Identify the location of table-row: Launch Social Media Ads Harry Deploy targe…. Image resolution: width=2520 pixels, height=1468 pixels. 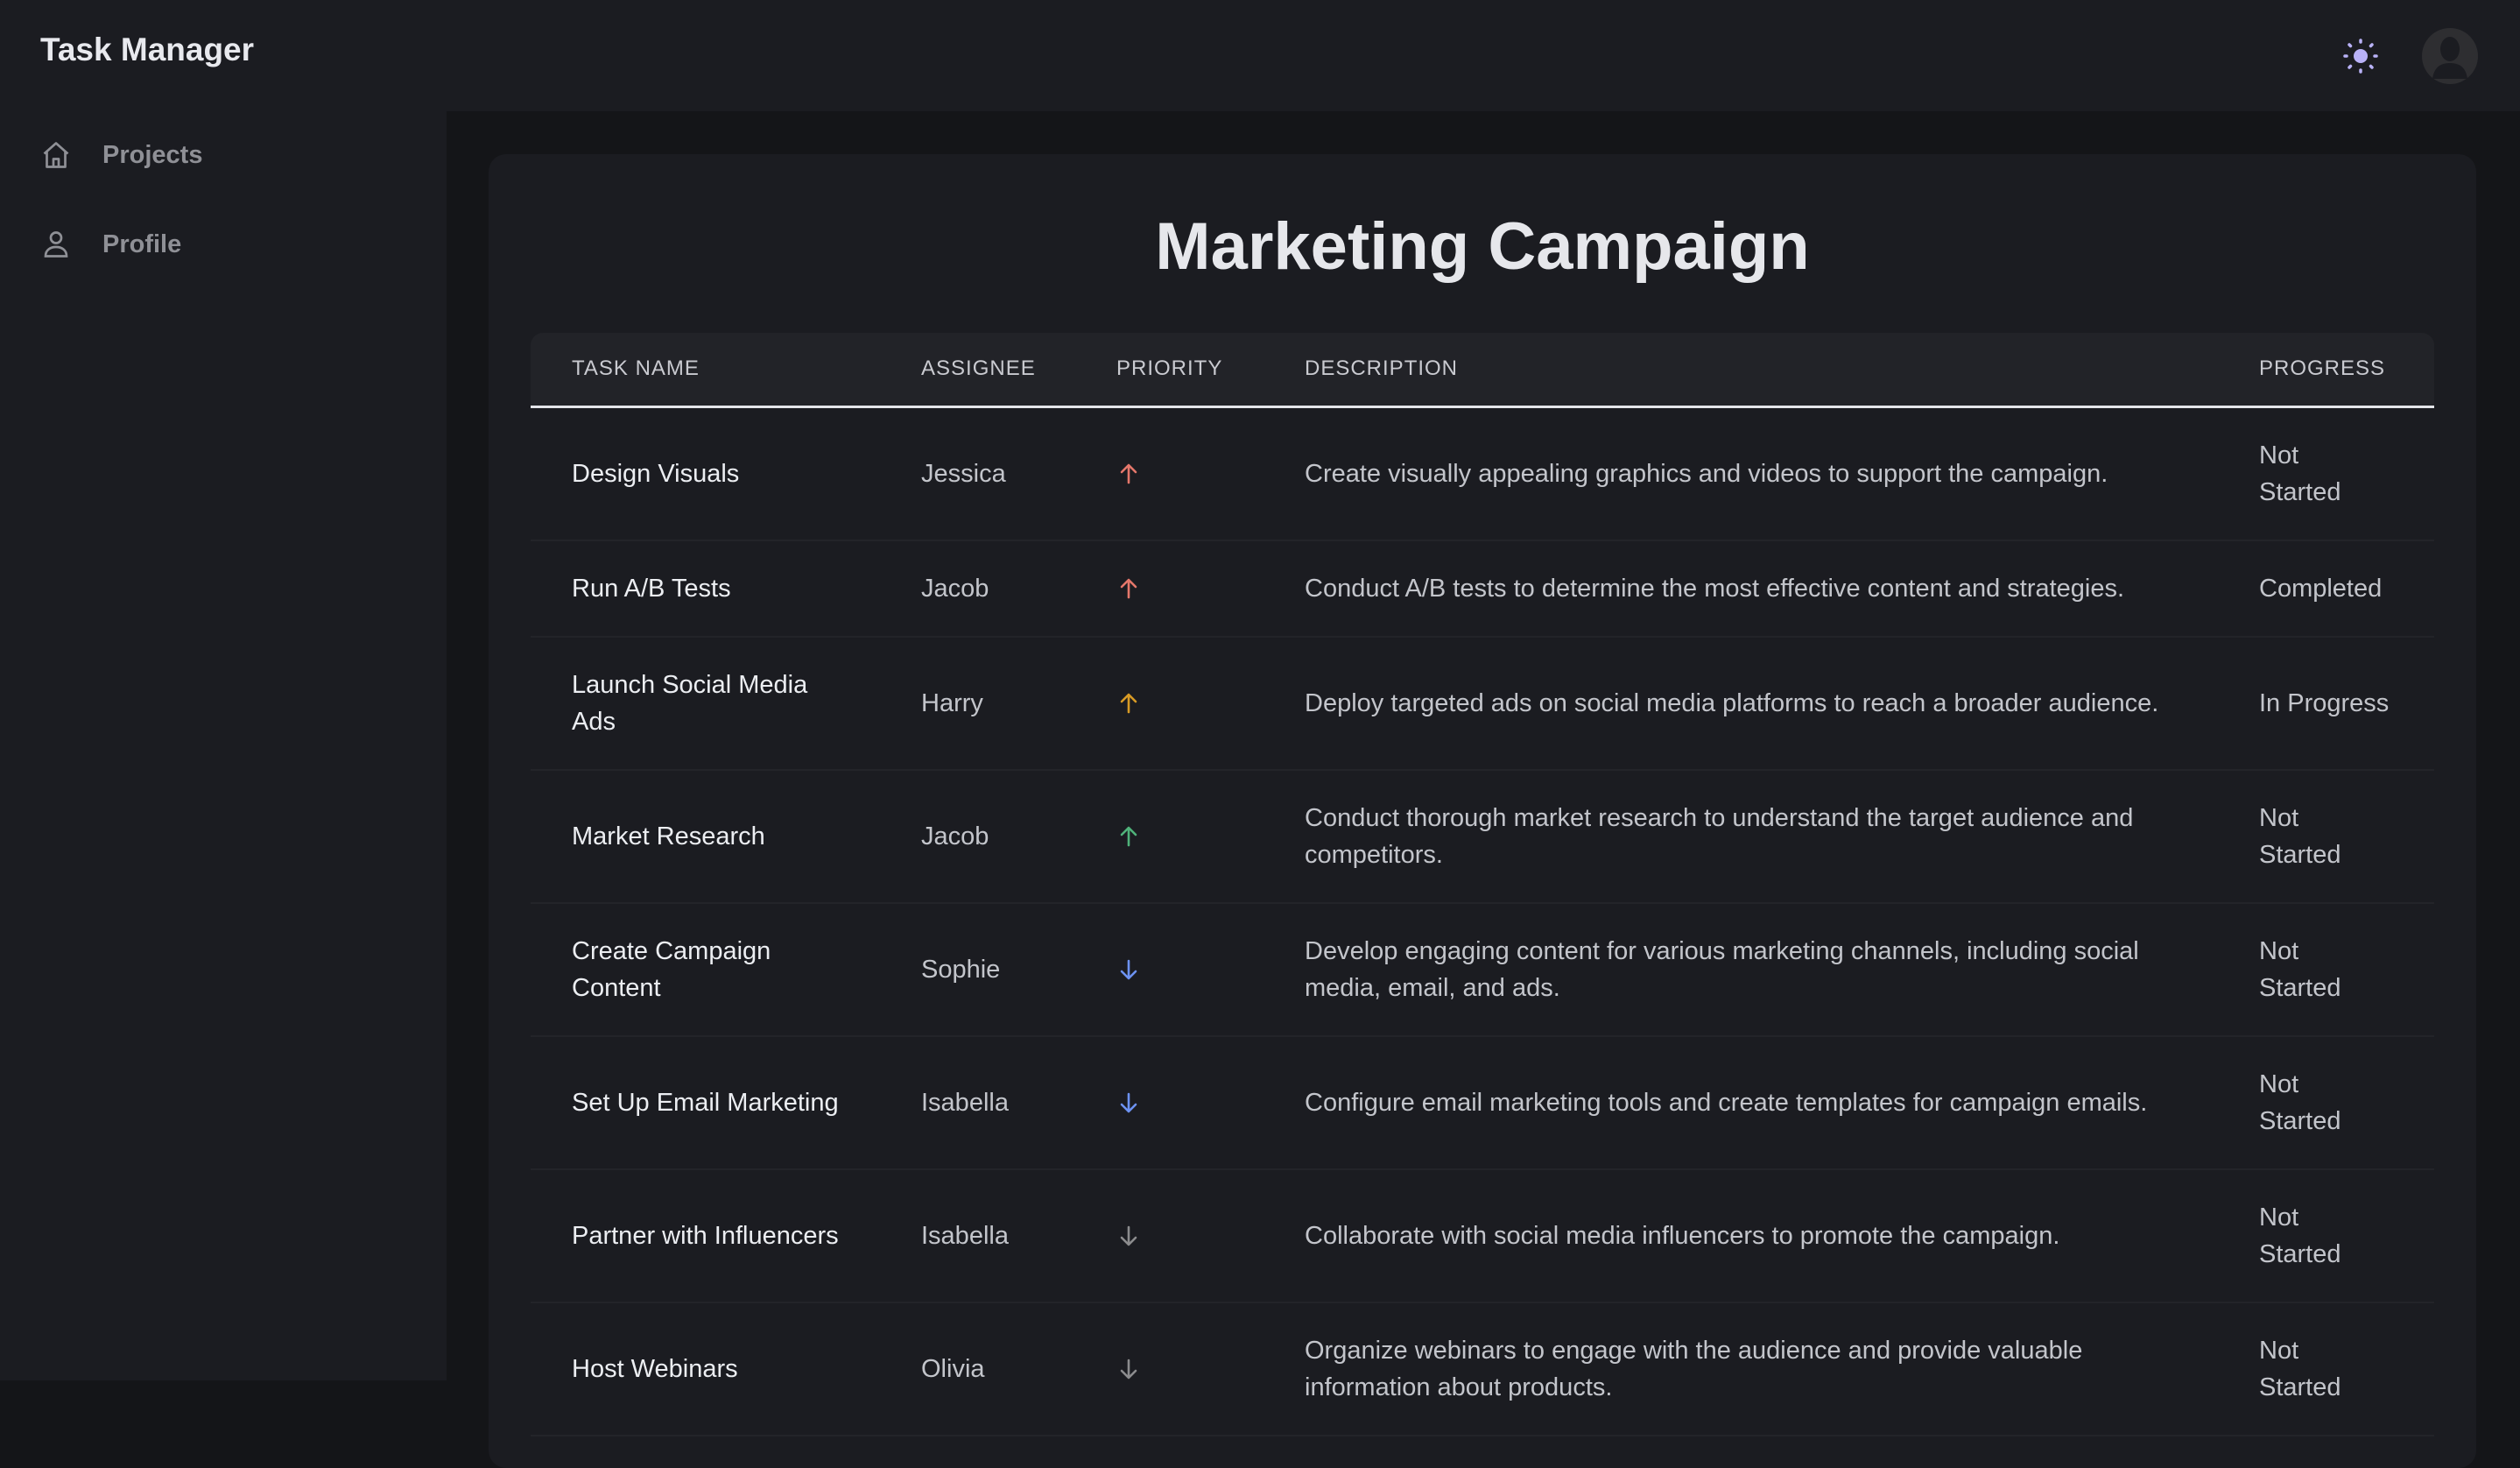
(1482, 703).